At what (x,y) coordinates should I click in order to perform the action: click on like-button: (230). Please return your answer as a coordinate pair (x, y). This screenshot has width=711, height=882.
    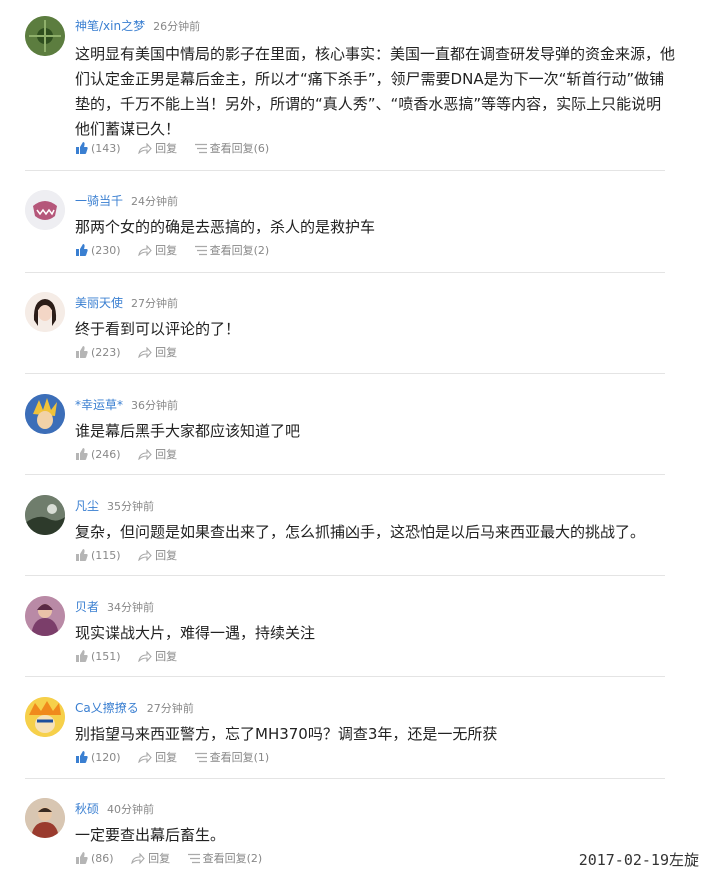
    Looking at the image, I should click on (98, 250).